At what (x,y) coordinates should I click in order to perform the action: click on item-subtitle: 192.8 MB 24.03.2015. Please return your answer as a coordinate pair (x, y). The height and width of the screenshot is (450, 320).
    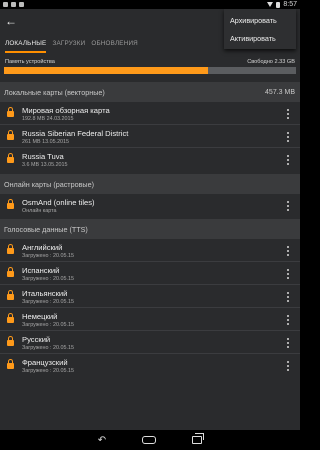
    Looking at the image, I should click on (48, 119).